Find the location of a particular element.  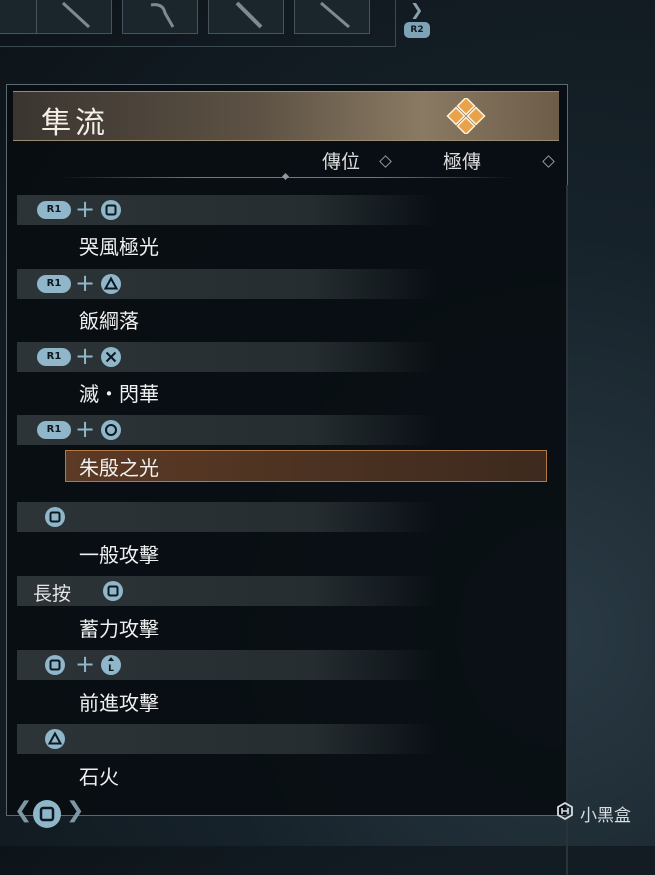

weapon-slot-bar is located at coordinates (198, 23).